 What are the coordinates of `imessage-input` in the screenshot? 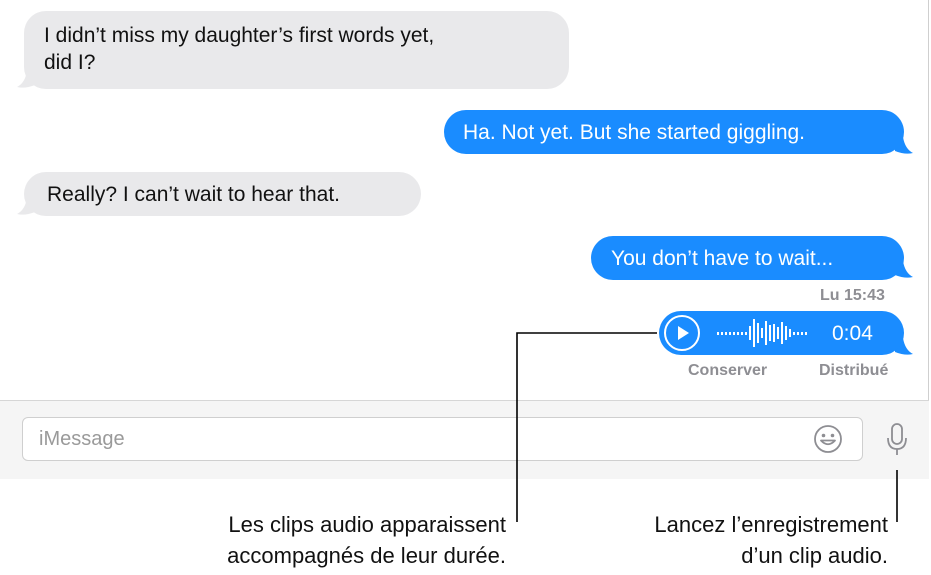 It's located at (413, 439).